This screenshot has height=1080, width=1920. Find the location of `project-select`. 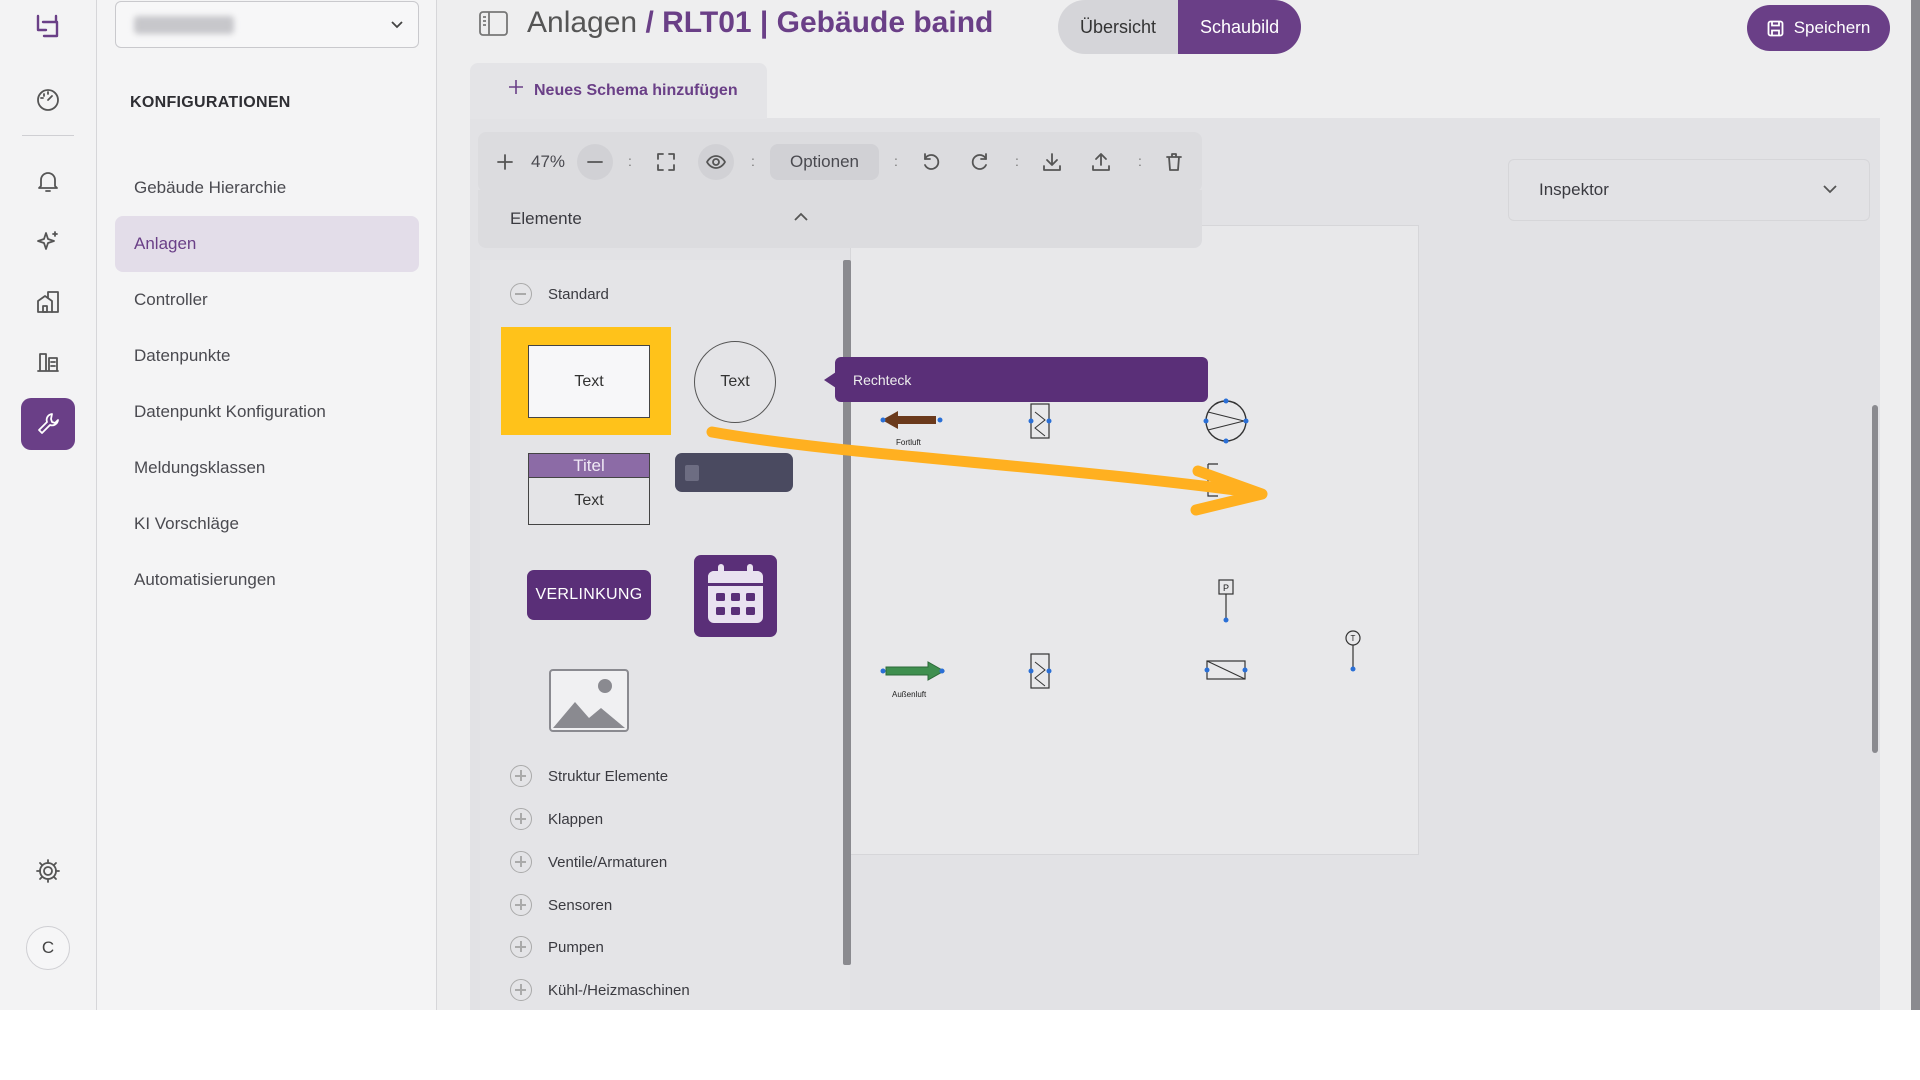

project-select is located at coordinates (267, 24).